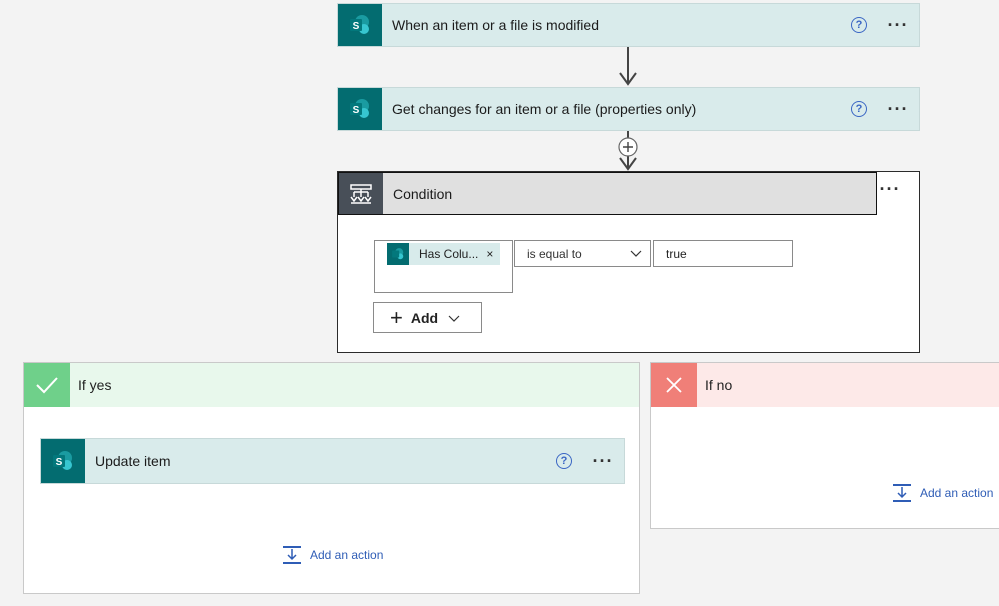 Image resolution: width=999 pixels, height=606 pixels. I want to click on add-label: Add, so click(424, 317).